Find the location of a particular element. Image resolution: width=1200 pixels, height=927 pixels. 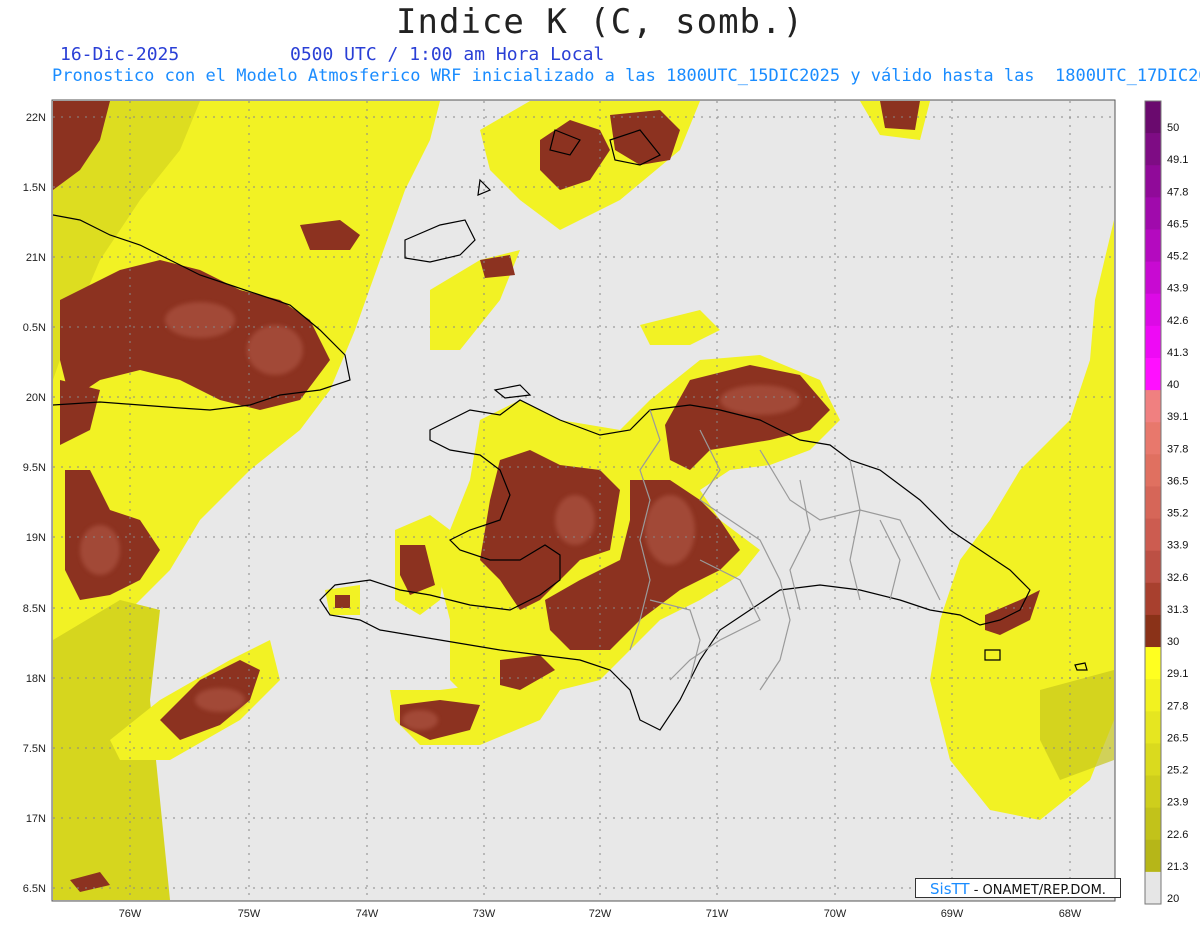

colorbar-label: 50 is located at coordinates (1173, 128).